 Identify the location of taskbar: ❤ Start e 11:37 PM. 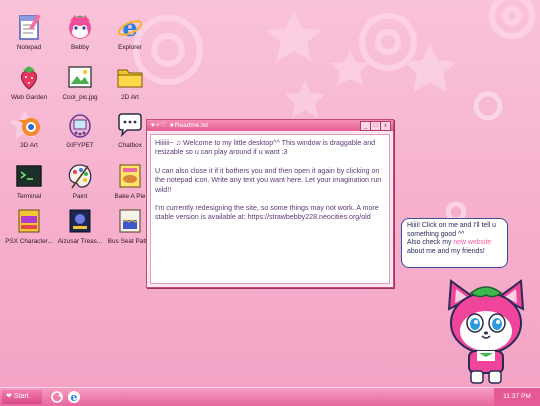
(270, 396).